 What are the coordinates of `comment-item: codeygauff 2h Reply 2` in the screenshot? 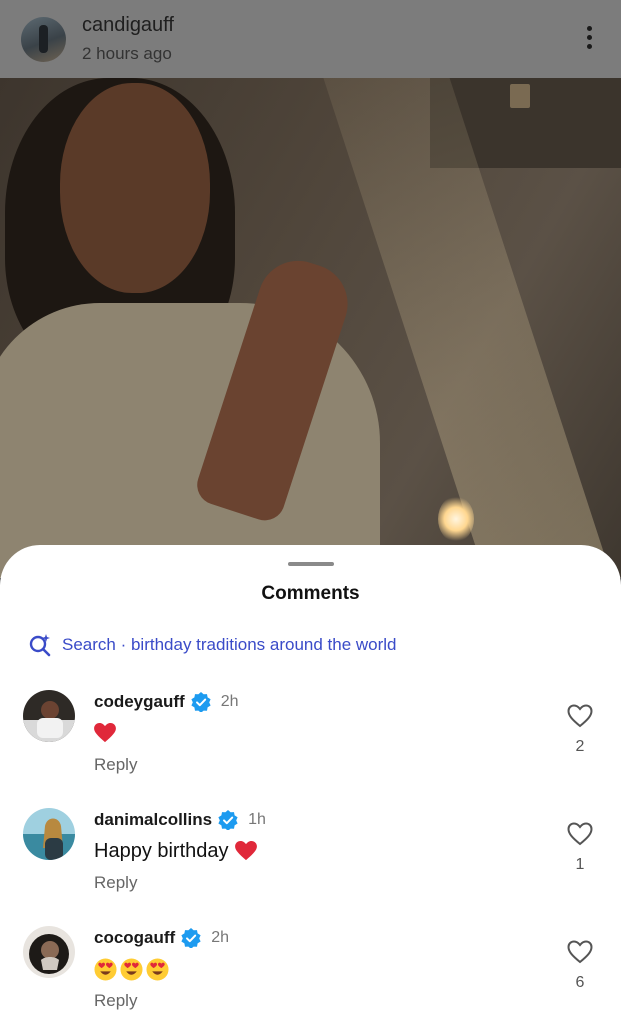 It's located at (310, 745).